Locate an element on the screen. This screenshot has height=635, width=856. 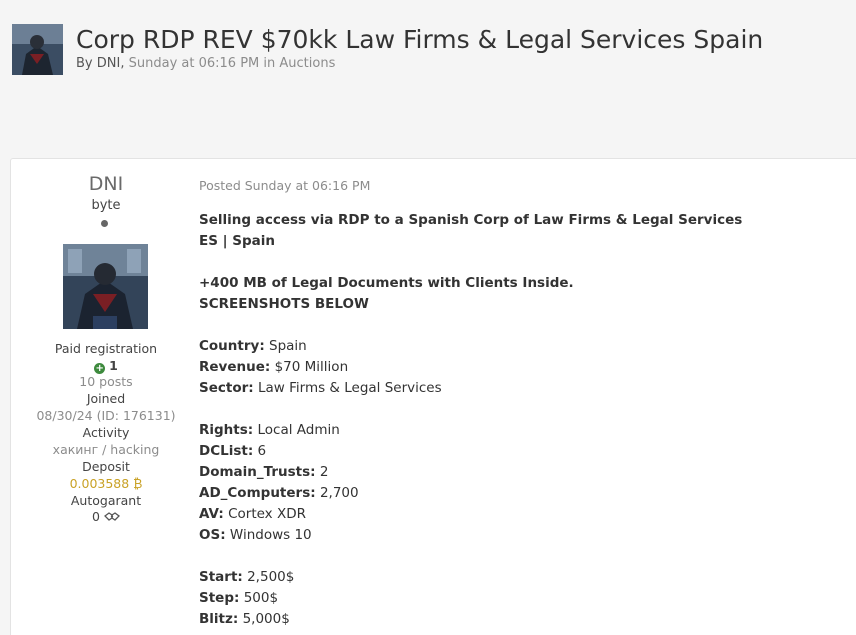
post-line: ES | Spain is located at coordinates (237, 241).